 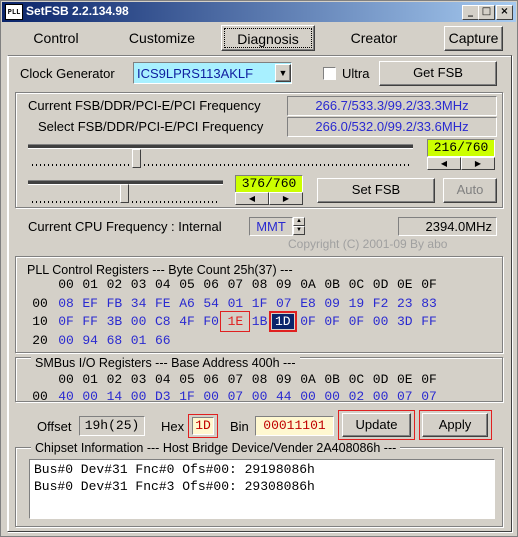 I want to click on register-cell: EF, so click(x=90, y=303).